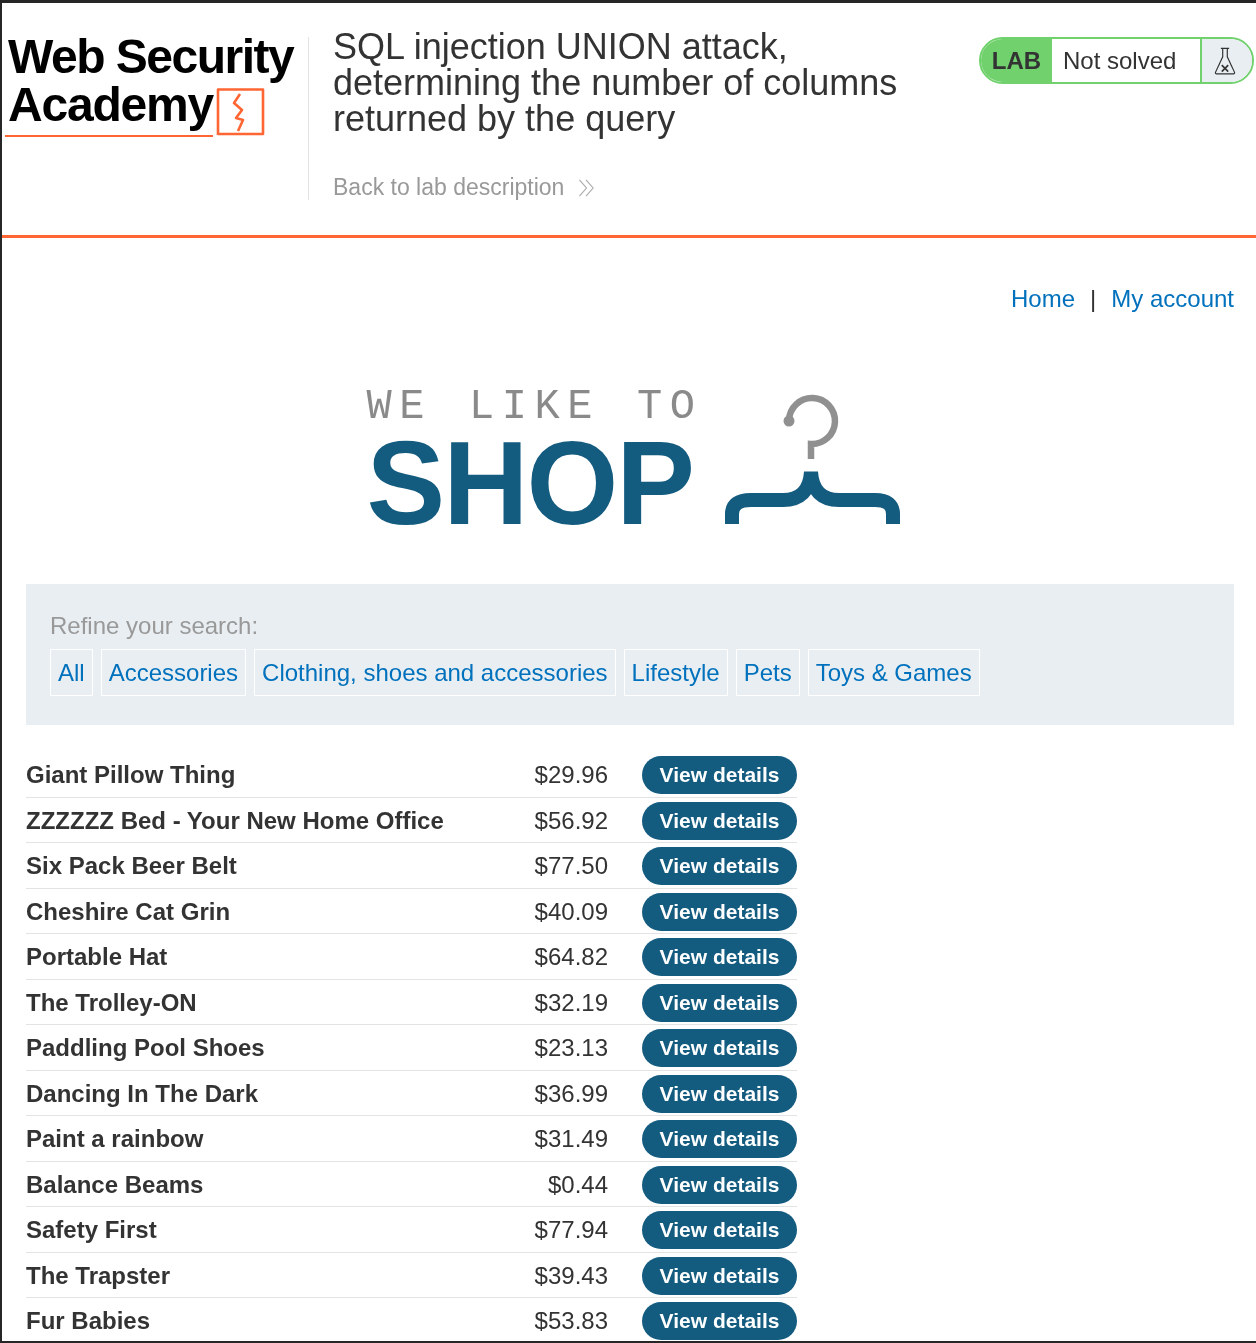 This screenshot has height=1343, width=1256. What do you see at coordinates (241, 111) in the screenshot?
I see `lightning-box-logo-icon` at bounding box center [241, 111].